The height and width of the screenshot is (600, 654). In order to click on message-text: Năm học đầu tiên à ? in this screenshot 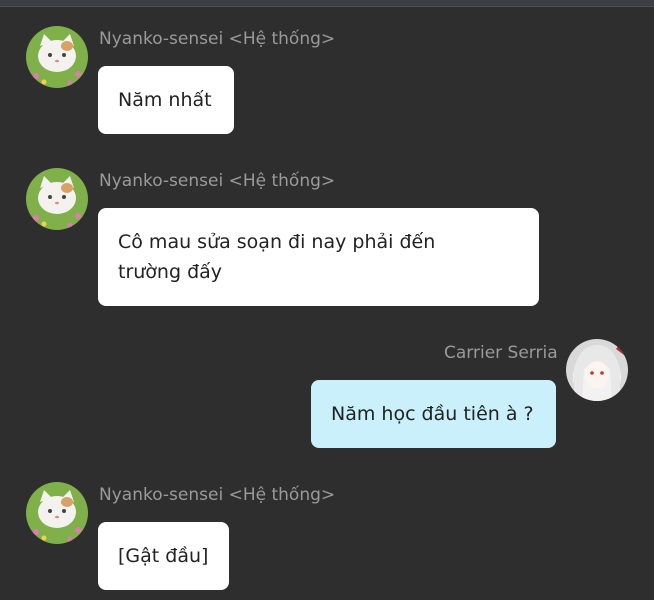, I will do `click(432, 414)`.